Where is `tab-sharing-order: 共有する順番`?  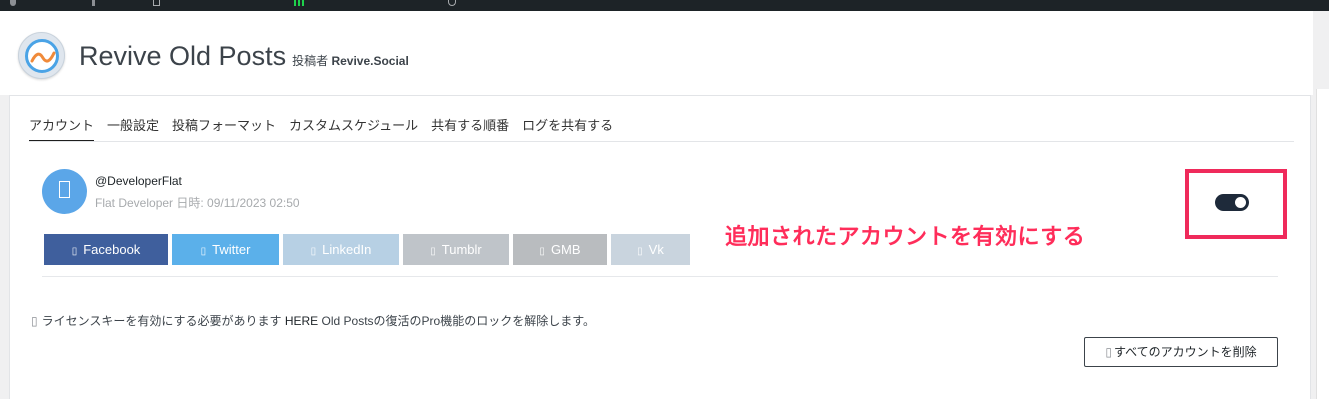 tab-sharing-order: 共有する順番 is located at coordinates (470, 127).